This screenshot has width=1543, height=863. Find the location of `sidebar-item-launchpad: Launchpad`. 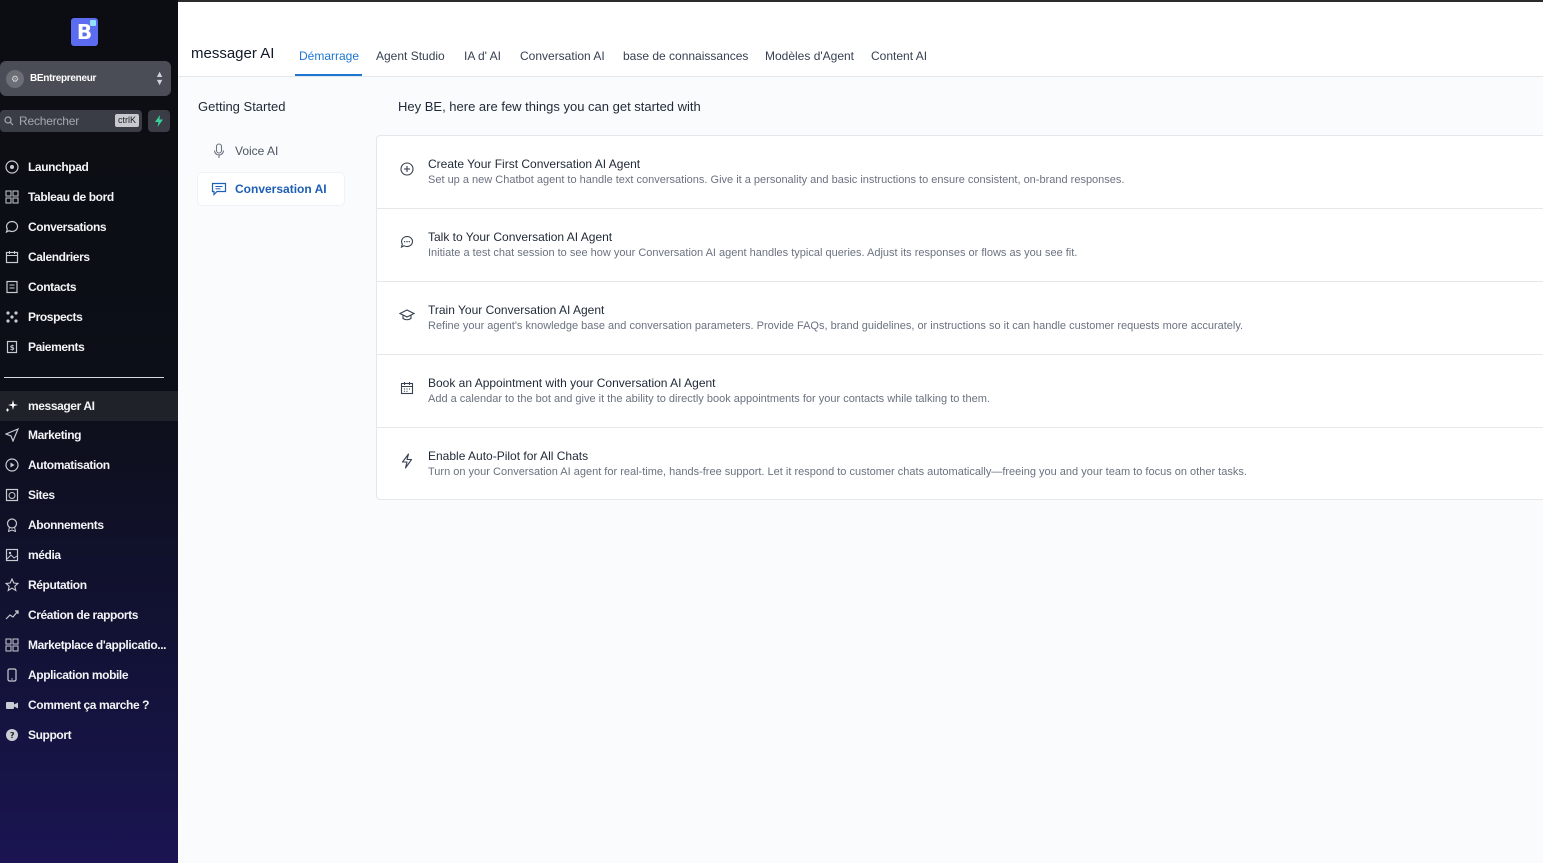

sidebar-item-launchpad: Launchpad is located at coordinates (89, 167).